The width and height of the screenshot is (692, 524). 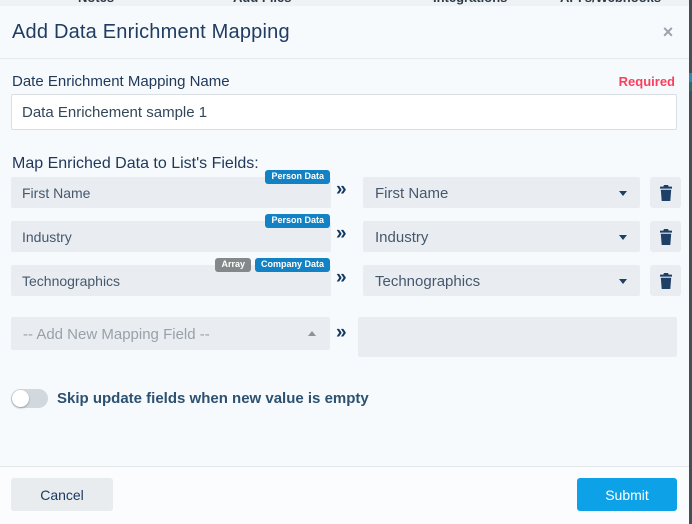 I want to click on skip-update-toggle, so click(x=29, y=398).